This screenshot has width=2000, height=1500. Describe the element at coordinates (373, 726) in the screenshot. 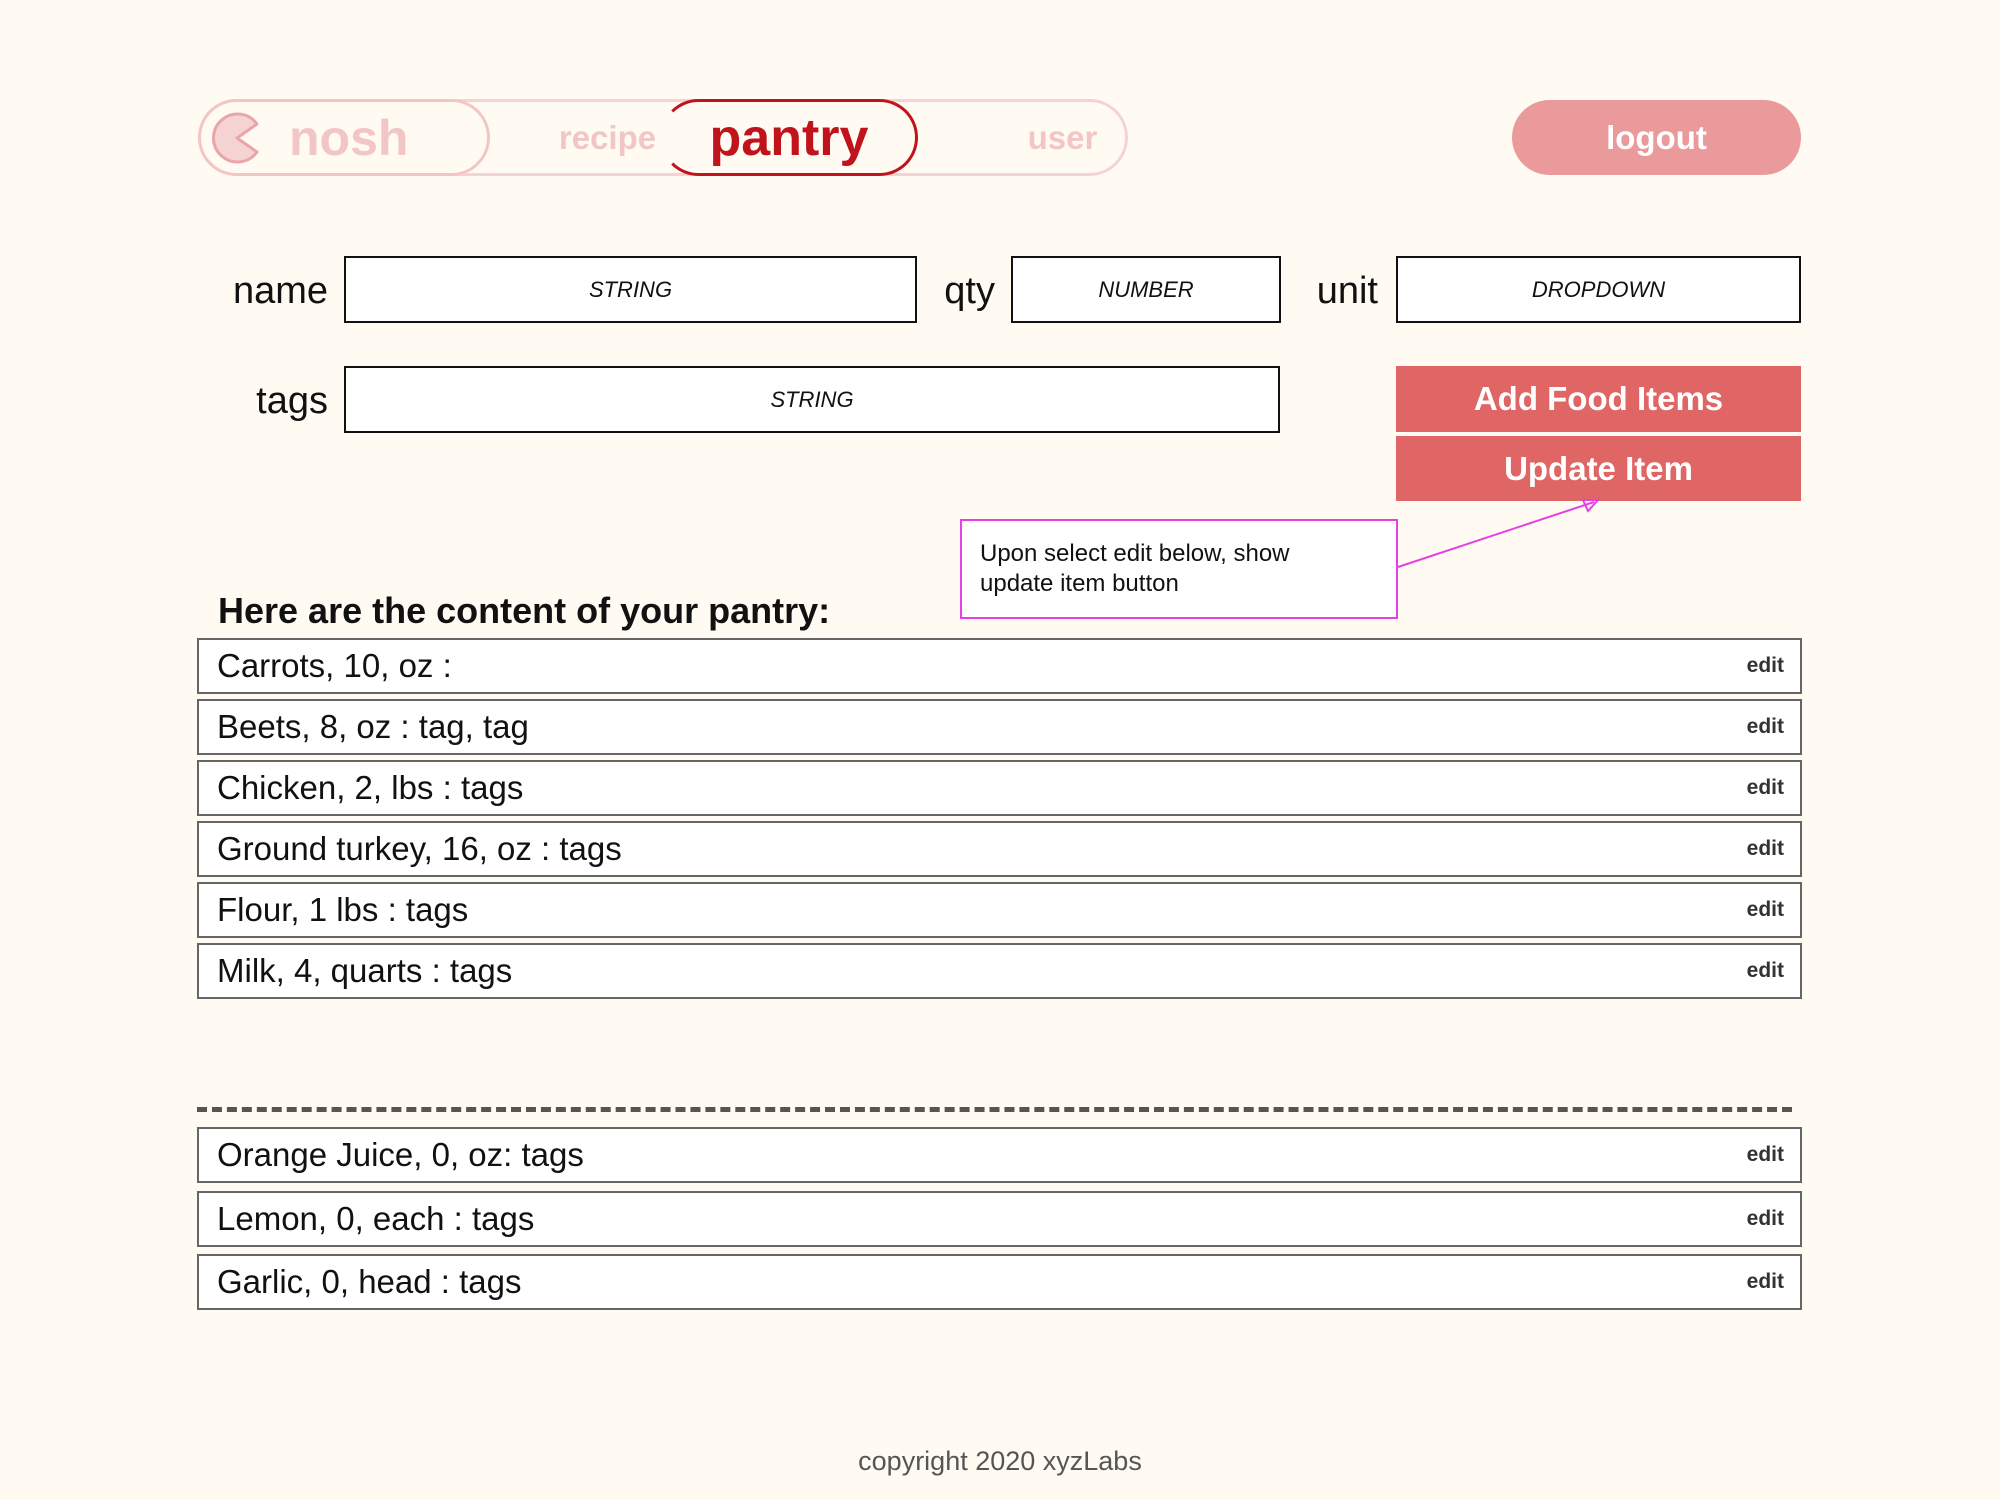

I see `pantry-item-text: Beets, 8, oz : tag, tag` at that location.